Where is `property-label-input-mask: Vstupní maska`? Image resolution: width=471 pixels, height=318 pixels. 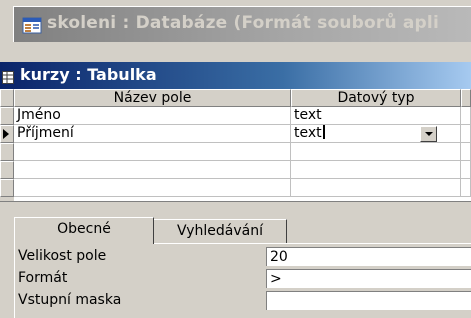
property-label-input-mask: Vstupní maska is located at coordinates (70, 300).